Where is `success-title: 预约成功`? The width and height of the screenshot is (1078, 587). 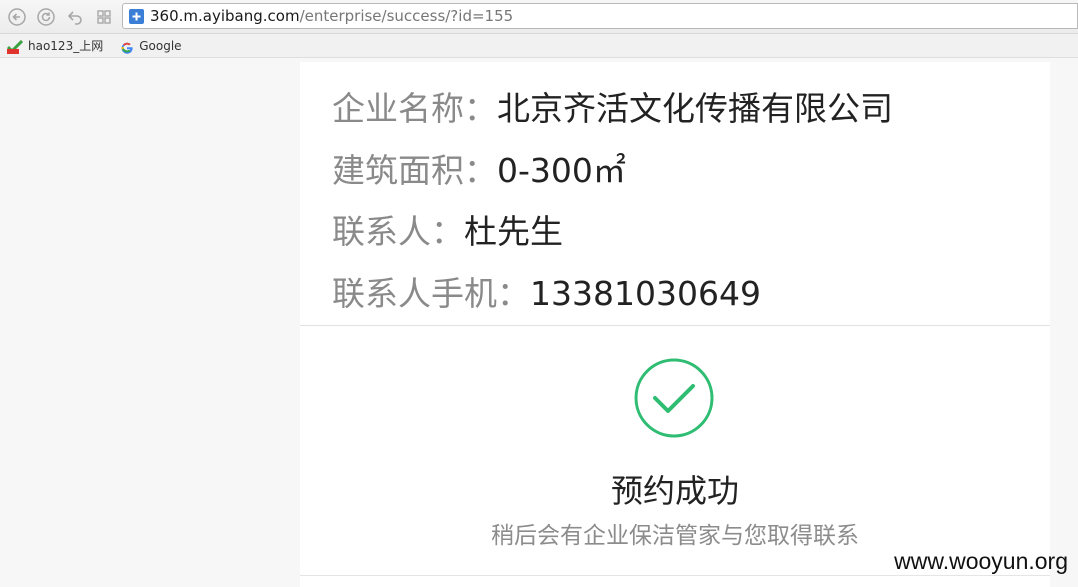 success-title: 预约成功 is located at coordinates (674, 491).